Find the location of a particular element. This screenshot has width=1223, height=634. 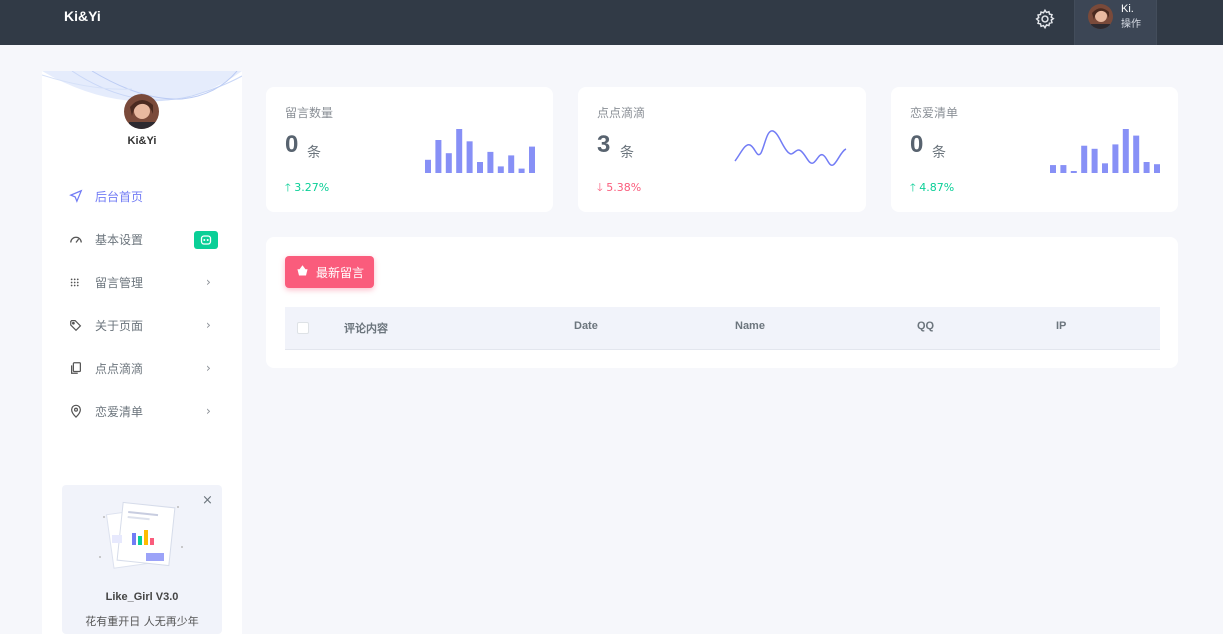

sidebar-item-moments: 点点滴滴 › is located at coordinates (142, 369).